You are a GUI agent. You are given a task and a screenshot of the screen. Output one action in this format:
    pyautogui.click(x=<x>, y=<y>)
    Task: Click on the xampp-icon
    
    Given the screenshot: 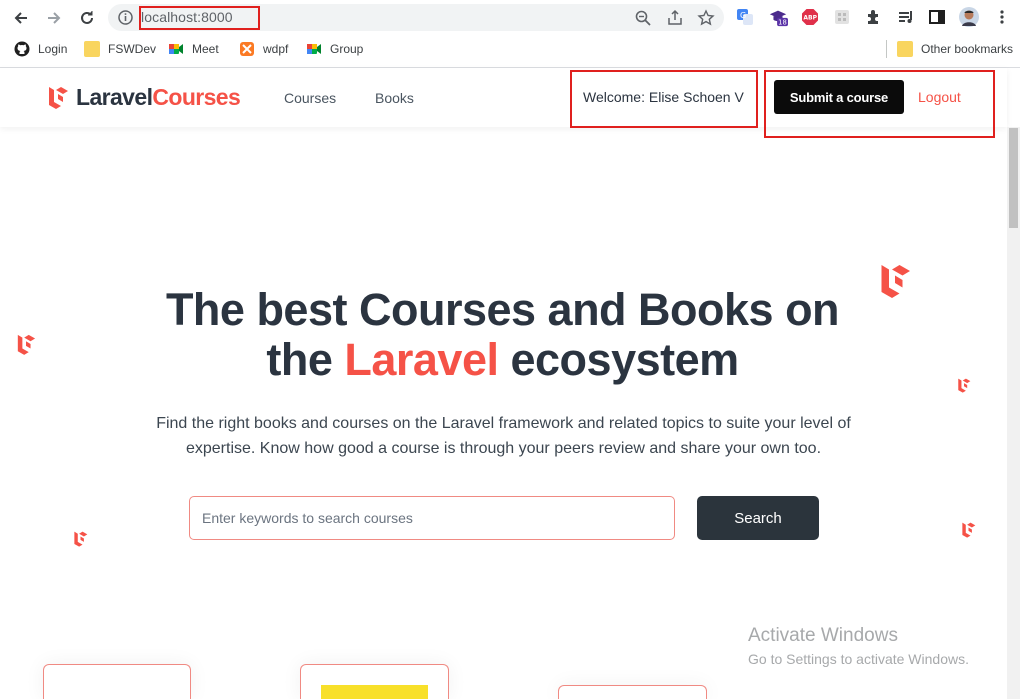 What is the action you would take?
    pyautogui.click(x=247, y=49)
    